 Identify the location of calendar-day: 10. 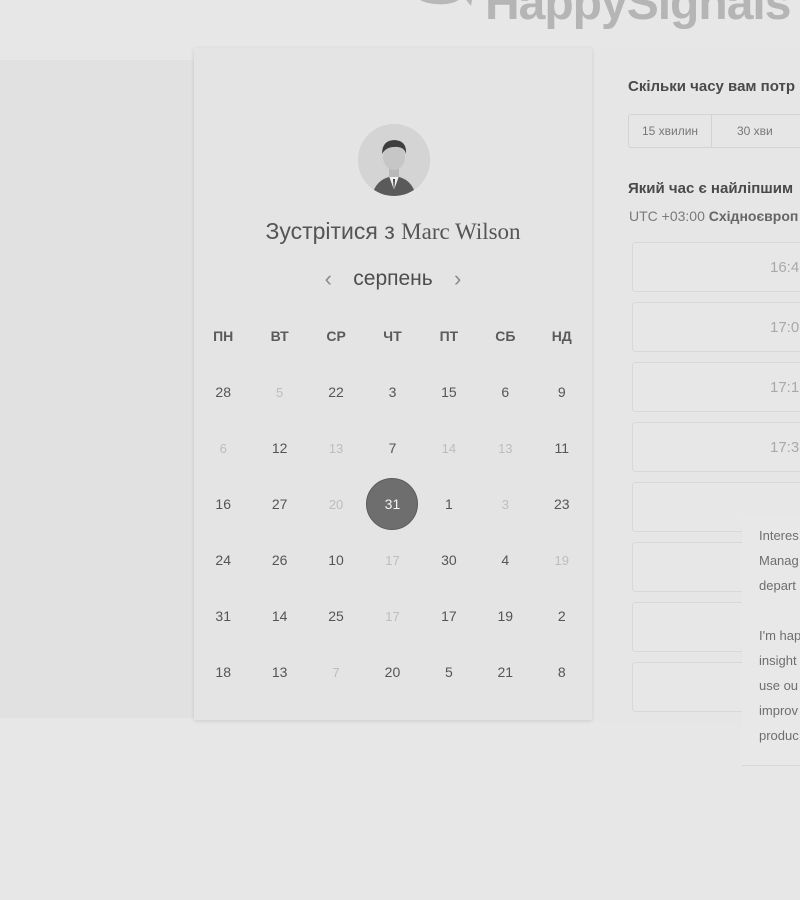
(336, 560).